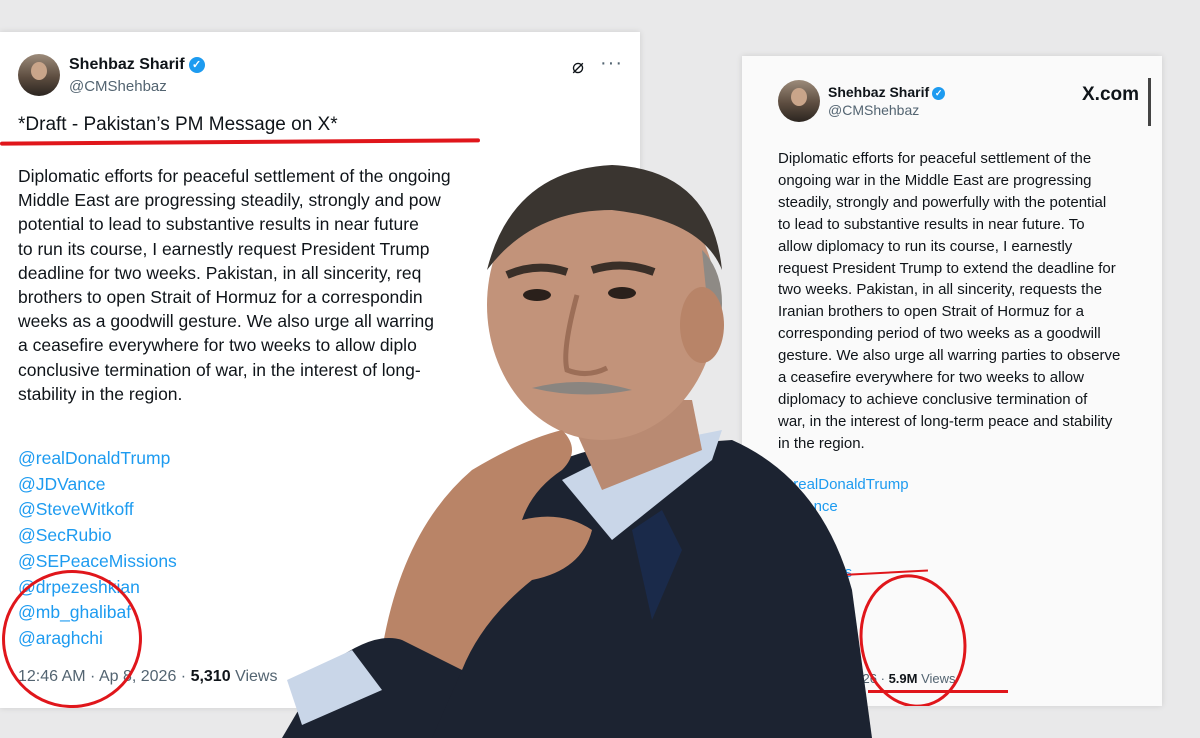 This screenshot has width=1200, height=738. Describe the element at coordinates (97, 485) in the screenshot. I see `mention-link: @JDVance` at that location.